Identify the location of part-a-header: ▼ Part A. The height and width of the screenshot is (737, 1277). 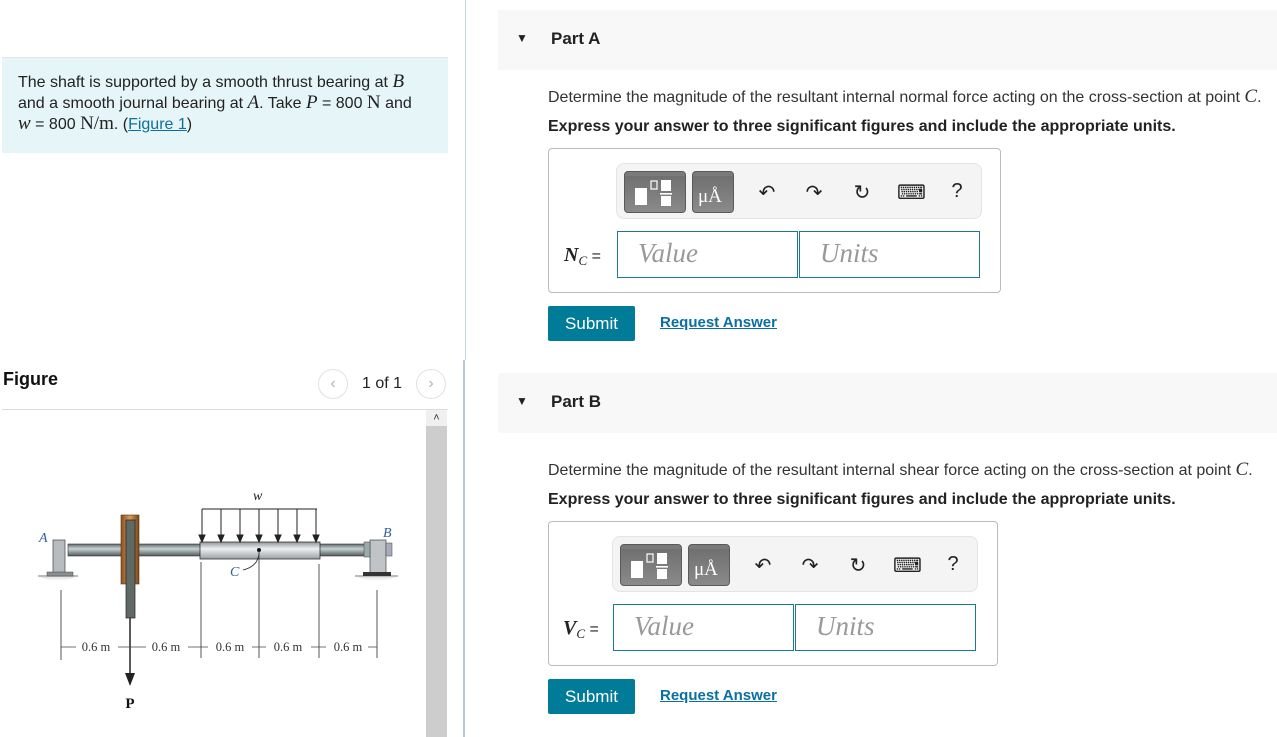
(887, 40).